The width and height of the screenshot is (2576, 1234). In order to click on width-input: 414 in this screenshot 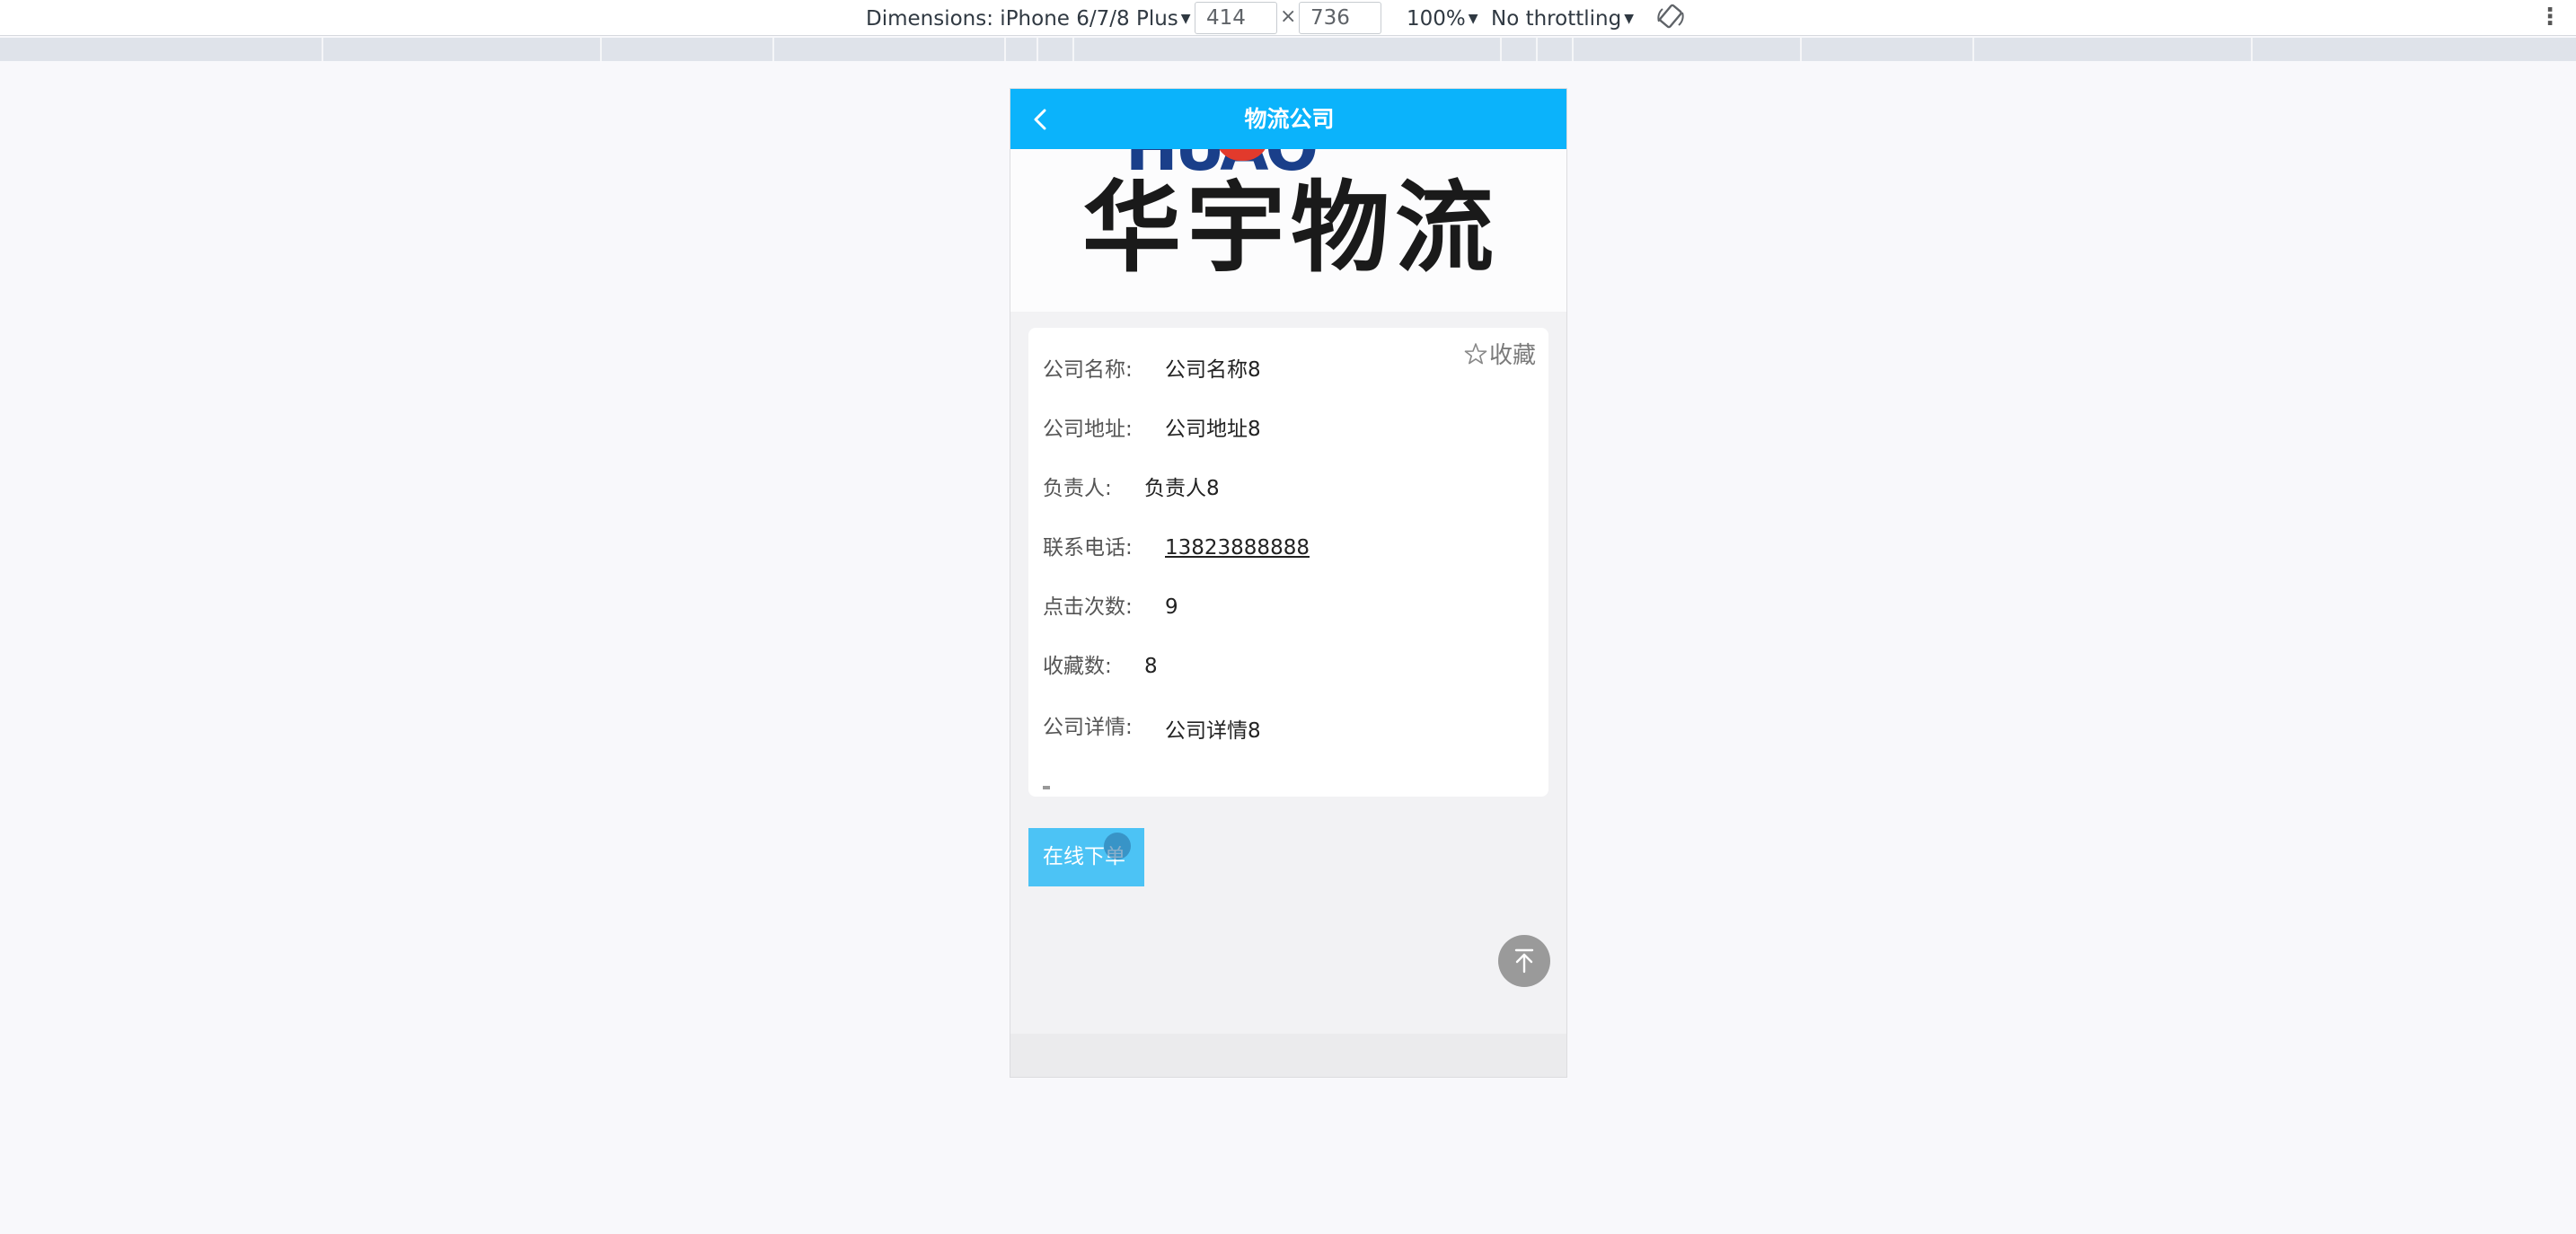, I will do `click(1236, 18)`.